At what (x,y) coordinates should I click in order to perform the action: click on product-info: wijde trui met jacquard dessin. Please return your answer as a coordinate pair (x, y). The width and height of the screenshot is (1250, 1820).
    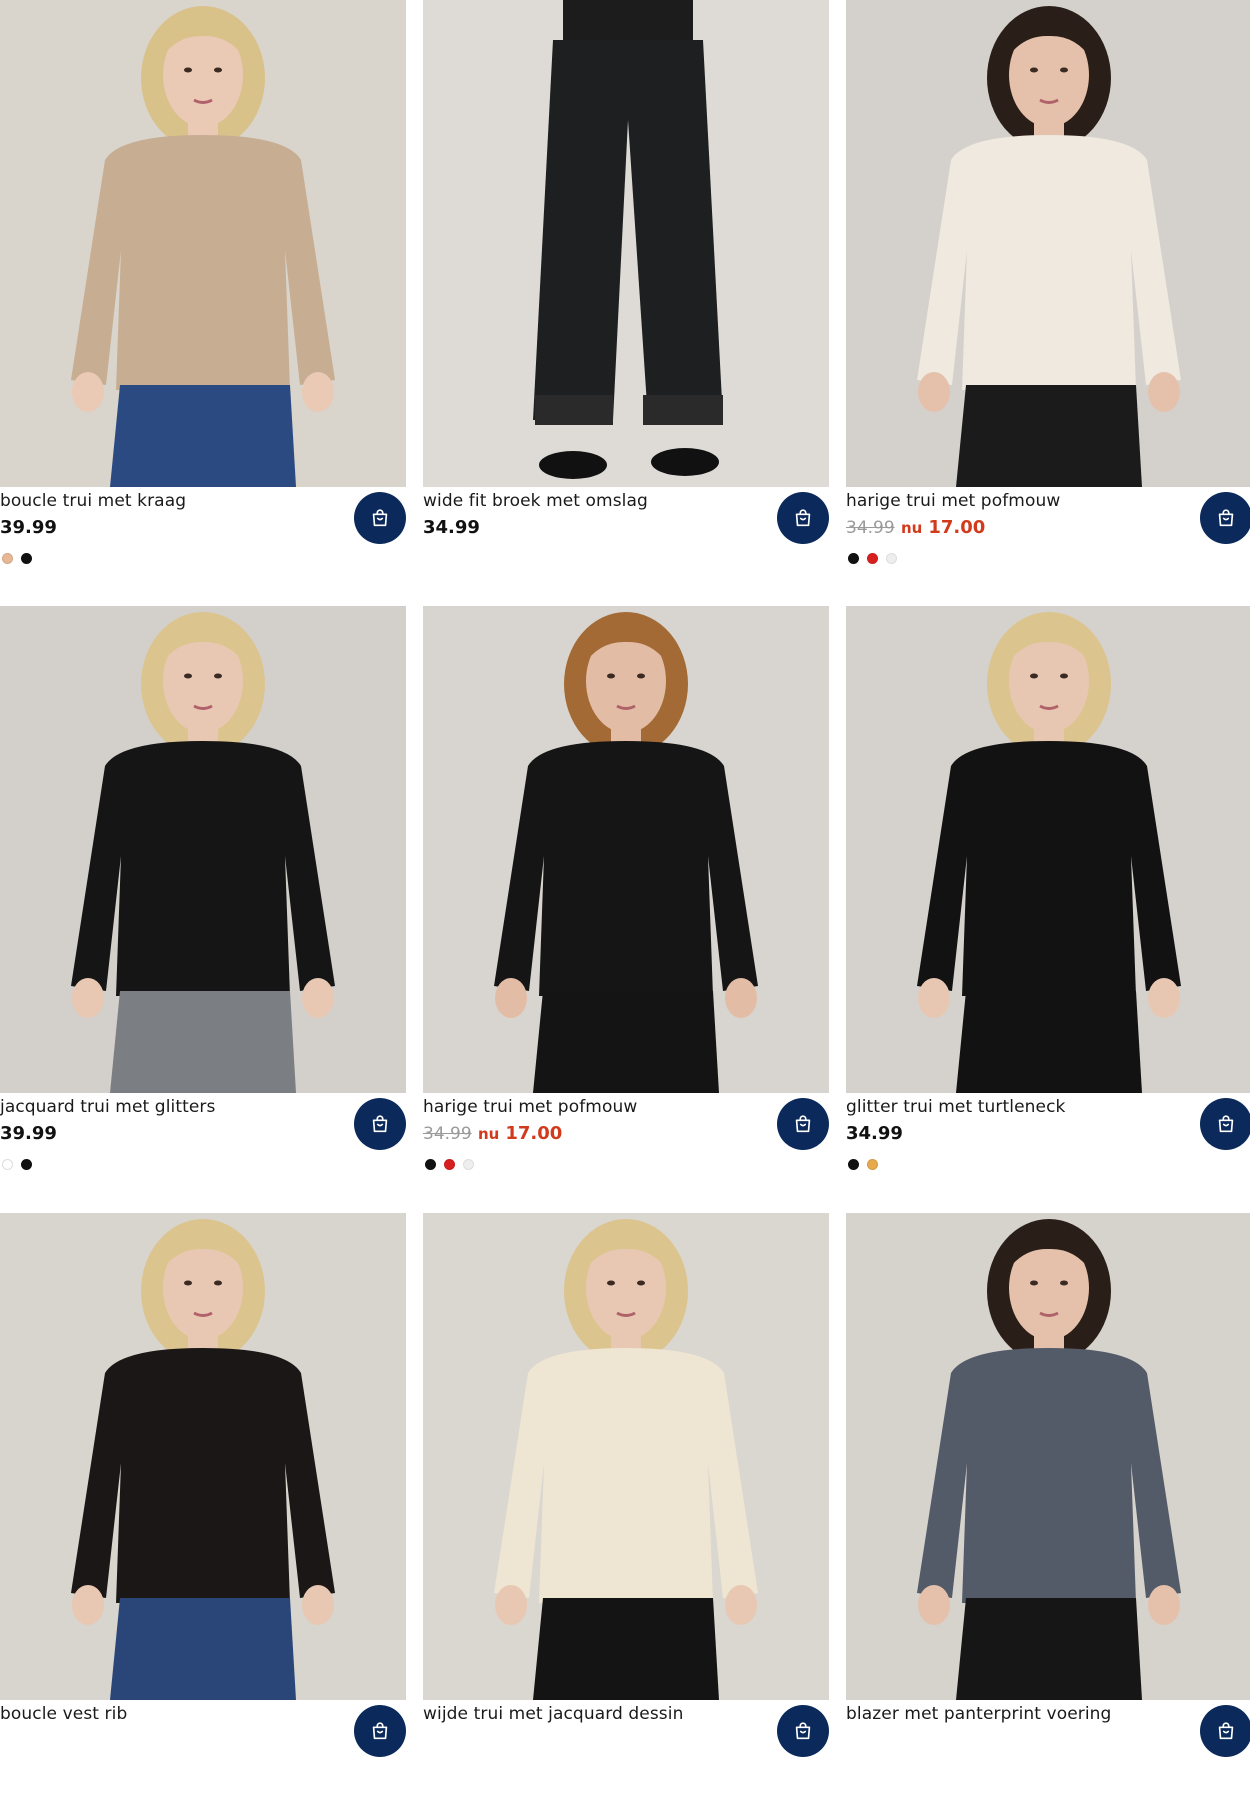
    Looking at the image, I should click on (626, 1760).